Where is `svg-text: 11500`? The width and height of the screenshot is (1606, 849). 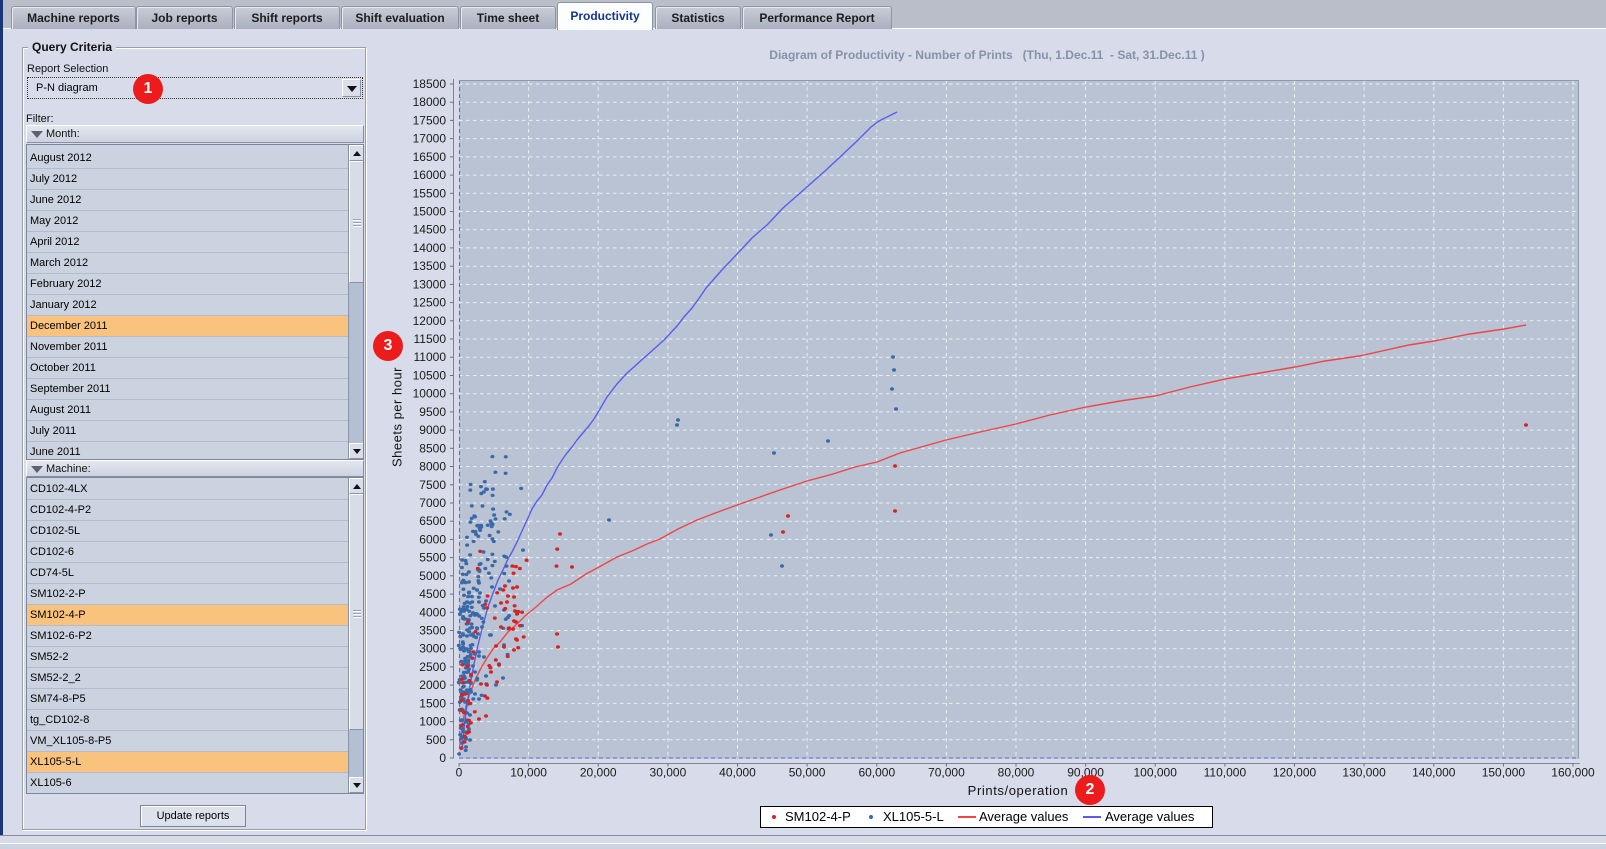
svg-text: 11500 is located at coordinates (430, 339).